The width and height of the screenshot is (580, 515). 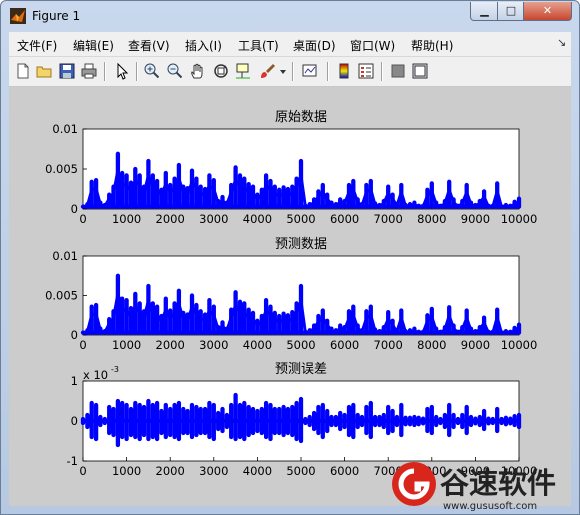 What do you see at coordinates (243, 71) in the screenshot?
I see `data-cursor-icon` at bounding box center [243, 71].